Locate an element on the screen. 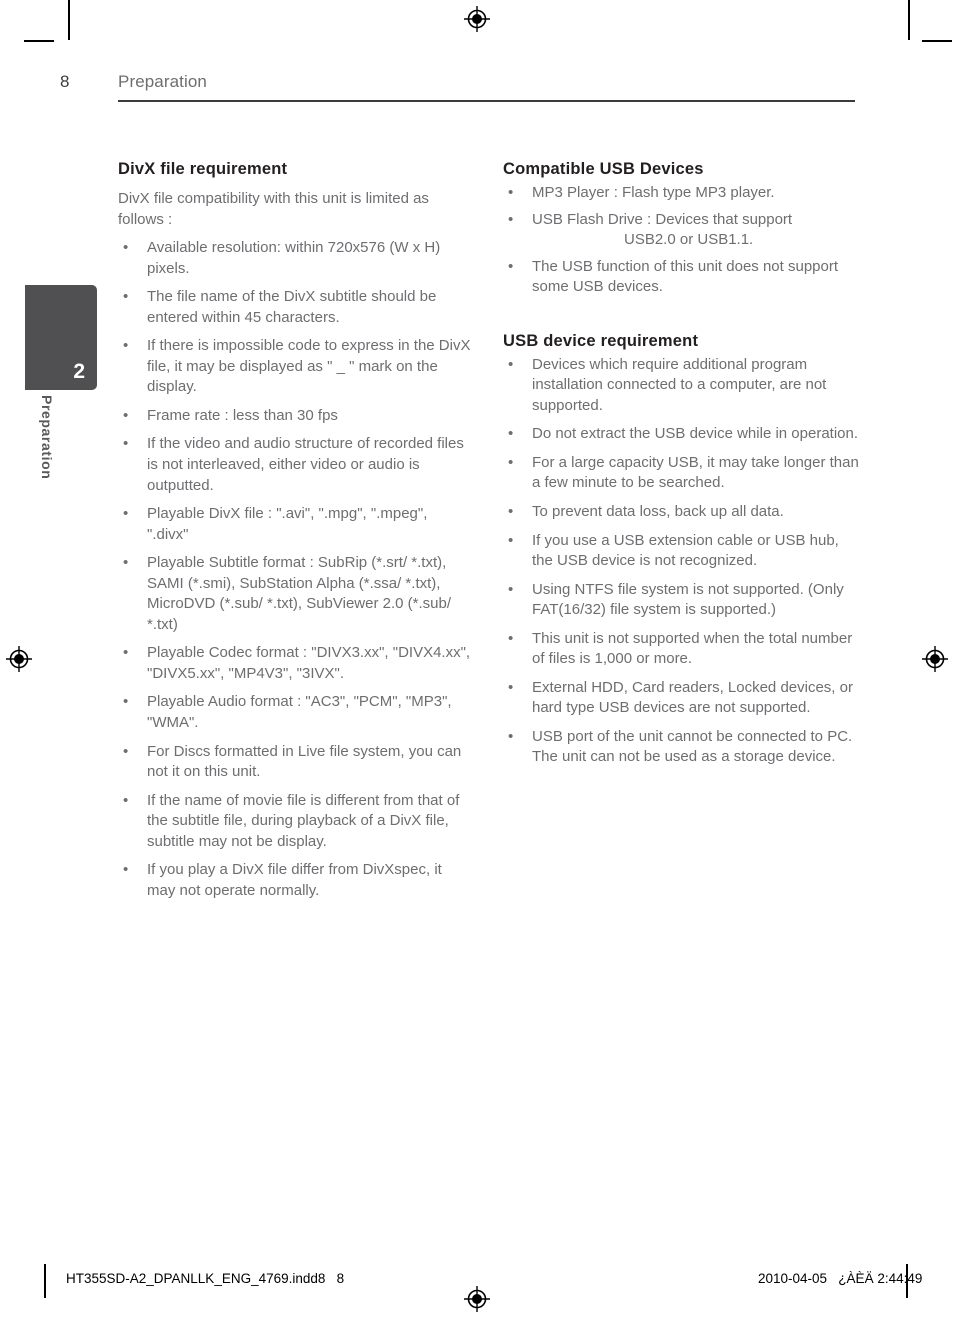  registration-mark-left is located at coordinates (19, 659).